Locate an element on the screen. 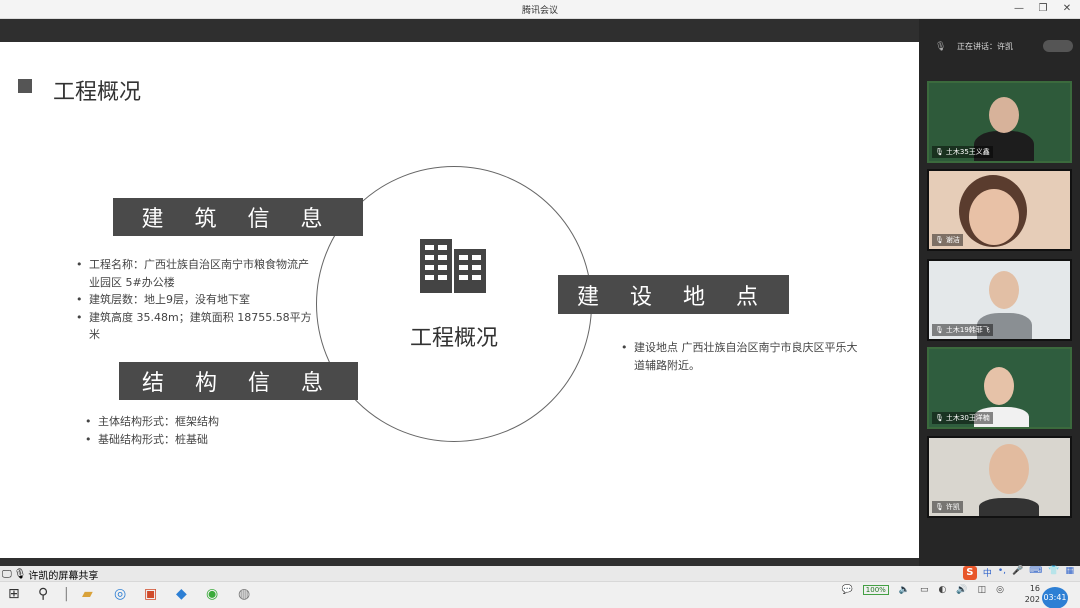  section-heading-building: 建 筑 信 息 is located at coordinates (238, 217).